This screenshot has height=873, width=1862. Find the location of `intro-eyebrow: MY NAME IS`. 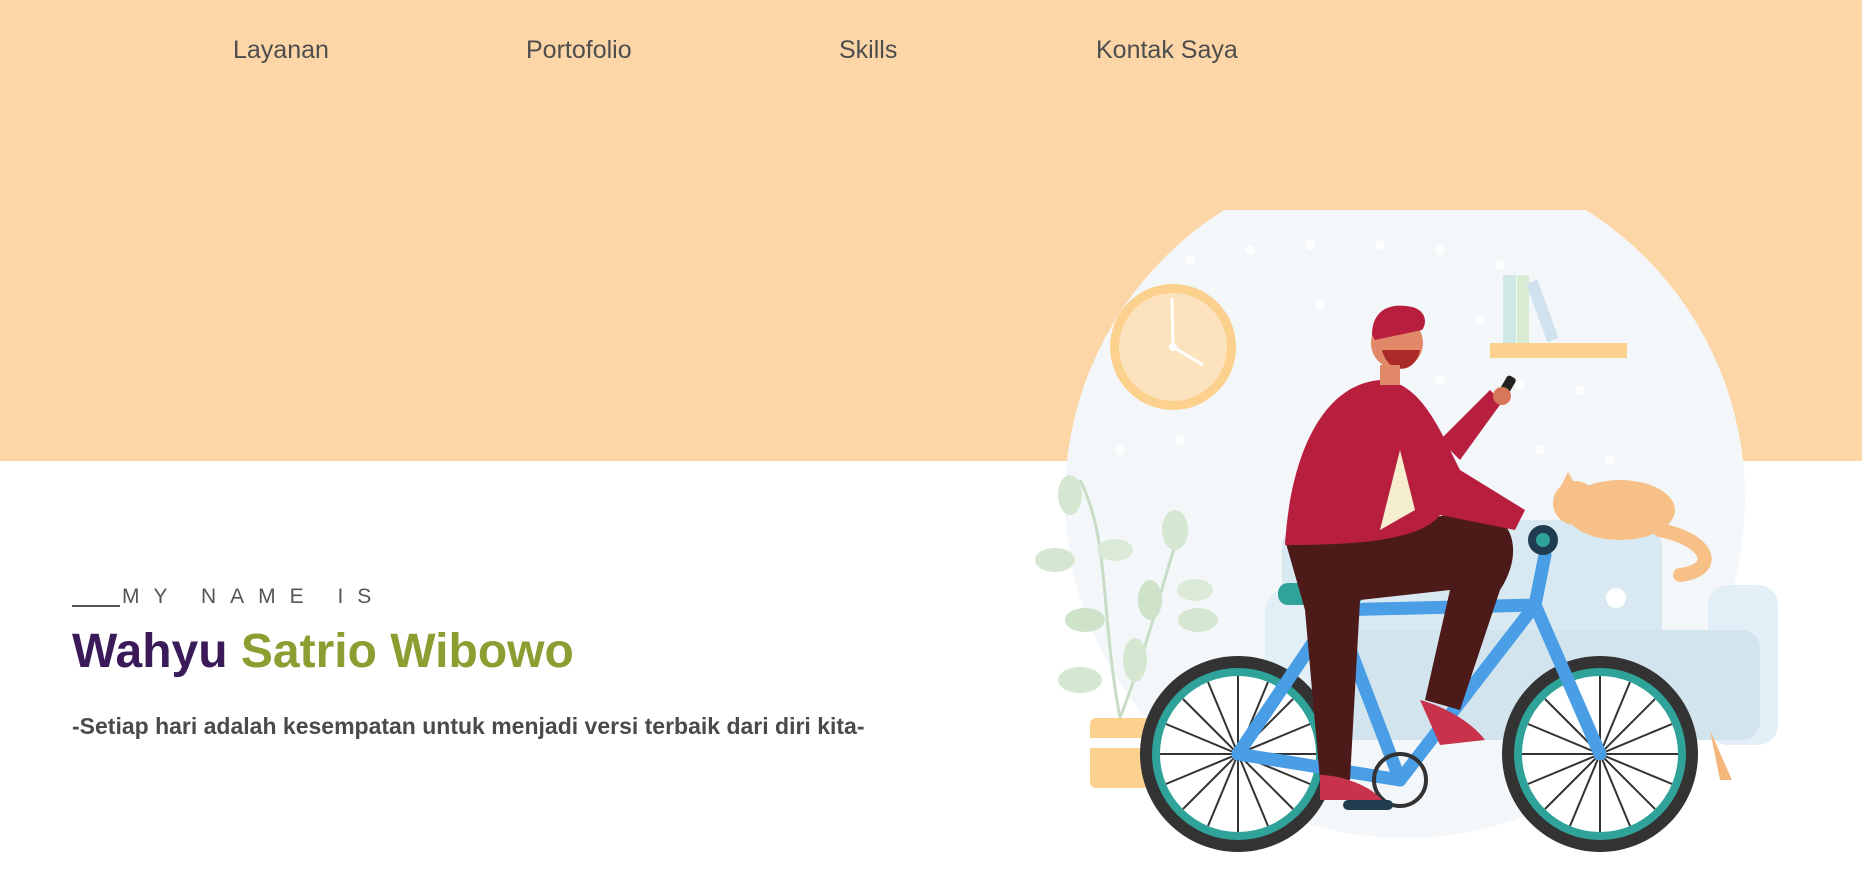

intro-eyebrow: MY NAME IS is located at coordinates (228, 597).